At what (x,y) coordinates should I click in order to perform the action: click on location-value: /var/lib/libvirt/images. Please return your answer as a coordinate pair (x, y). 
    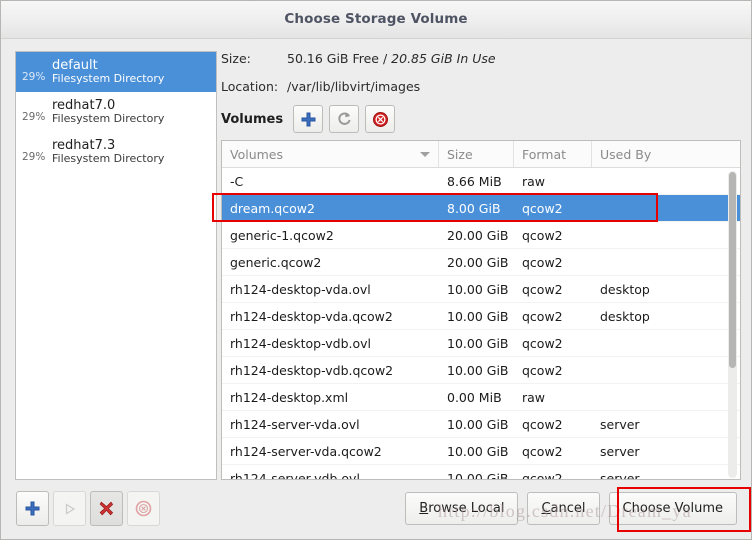
    Looking at the image, I should click on (354, 86).